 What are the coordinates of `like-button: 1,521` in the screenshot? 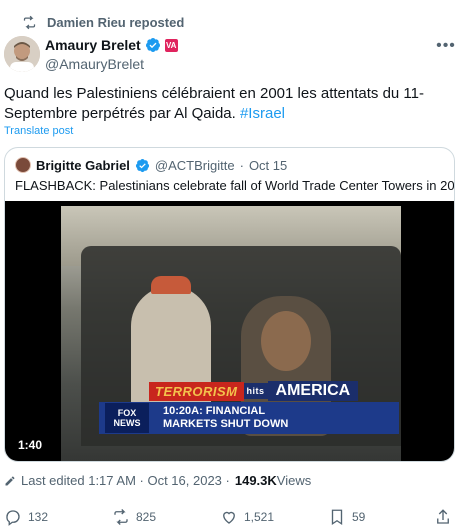 It's located at (247, 517).